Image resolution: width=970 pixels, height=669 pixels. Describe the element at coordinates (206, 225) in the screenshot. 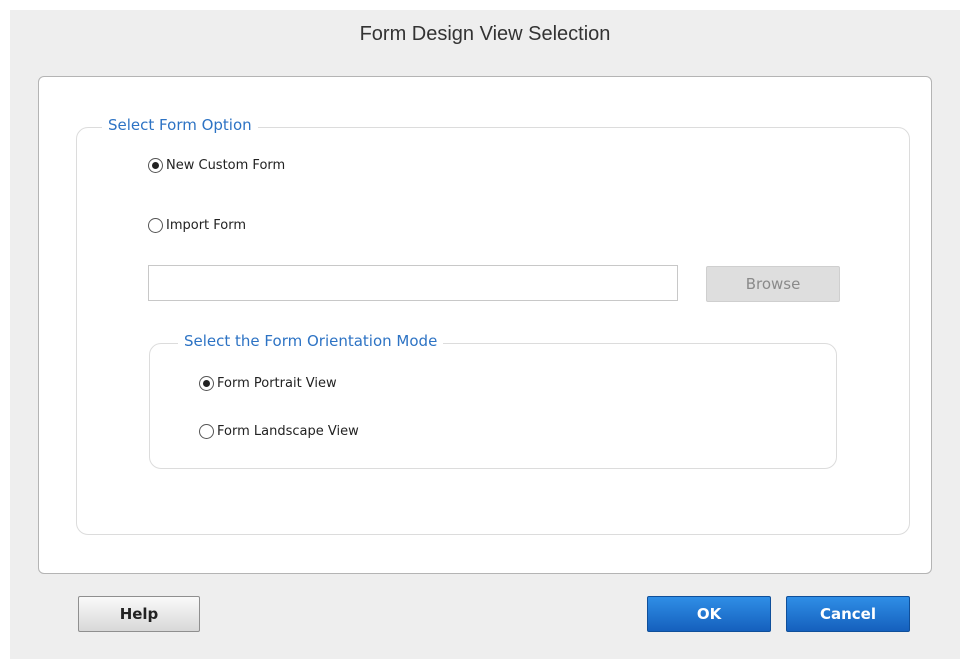

I see `radio-label: Import Form` at that location.